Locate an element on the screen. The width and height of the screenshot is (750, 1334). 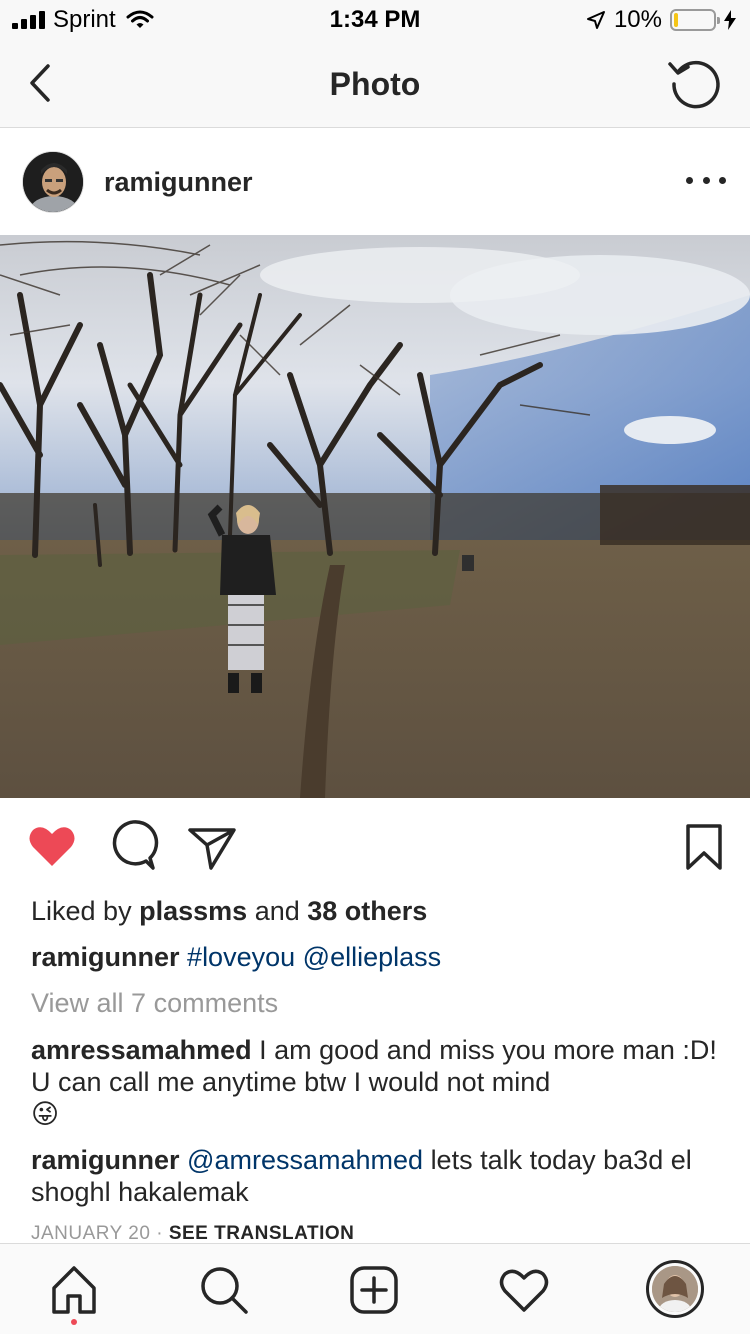
comment-username: ramigunner is located at coordinates (105, 1160).